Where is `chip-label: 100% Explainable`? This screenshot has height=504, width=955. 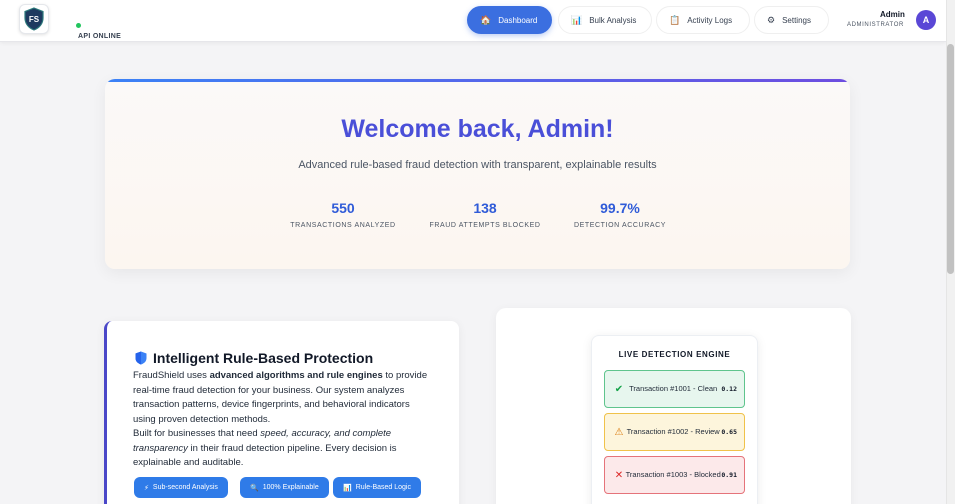
chip-label: 100% Explainable is located at coordinates (290, 487).